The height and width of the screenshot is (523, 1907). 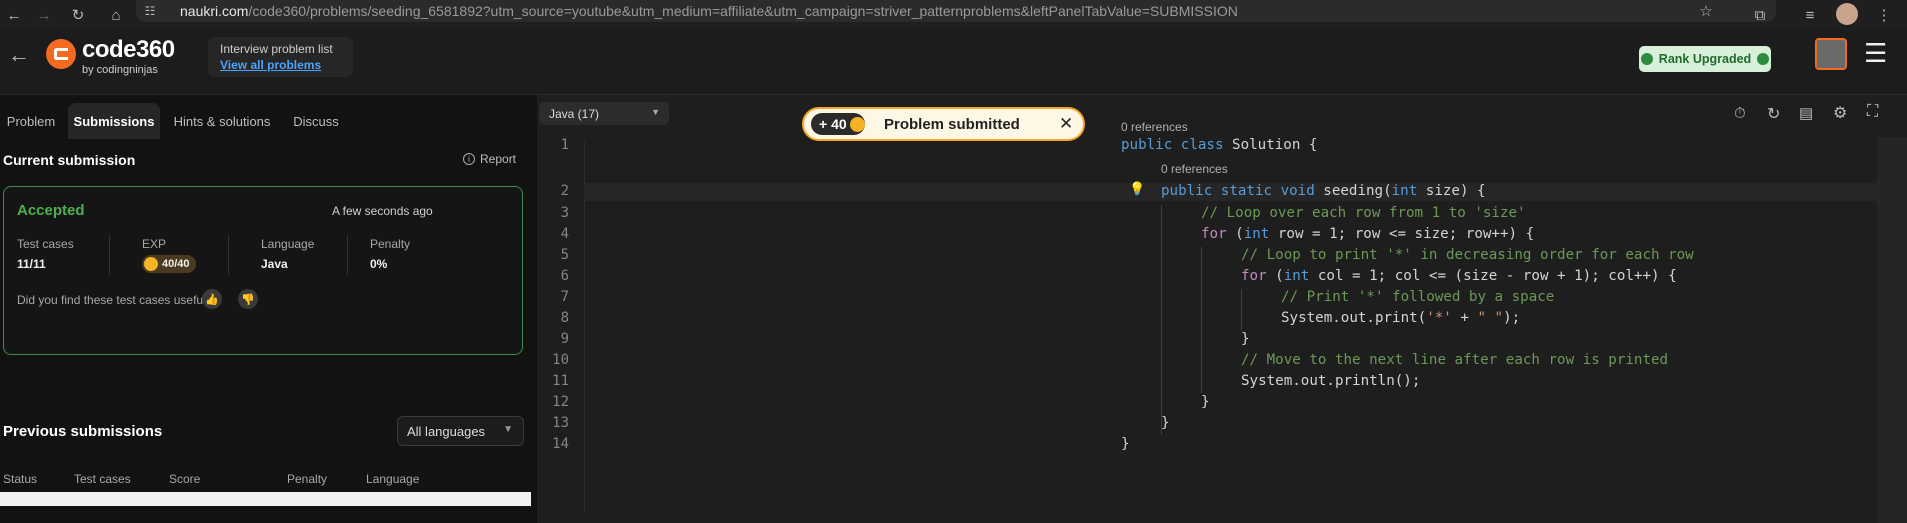 I want to click on arrow-up-circle-icon, so click(x=1763, y=59).